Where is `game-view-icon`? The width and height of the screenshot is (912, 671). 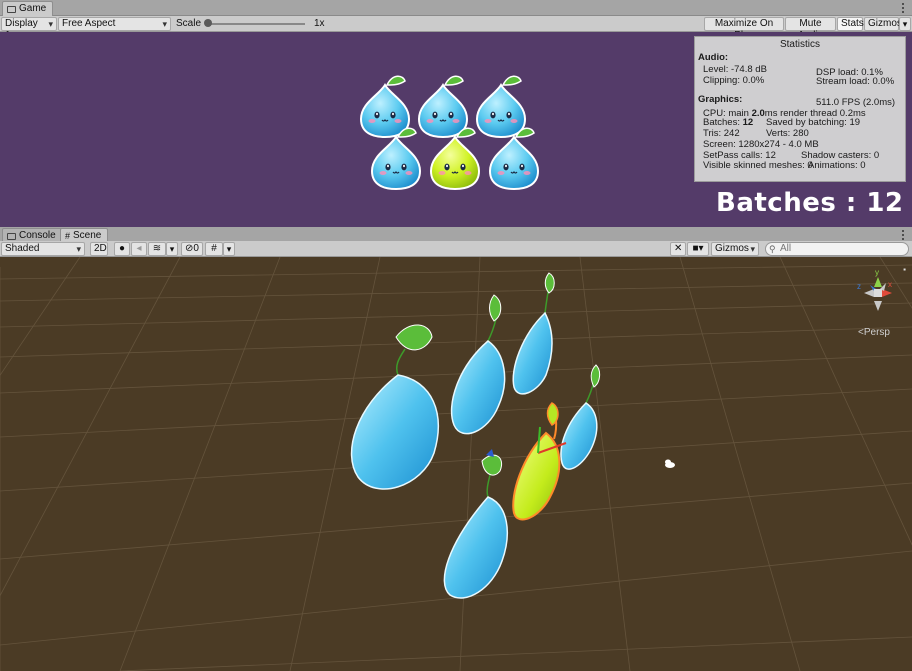
game-view-icon is located at coordinates (11, 9).